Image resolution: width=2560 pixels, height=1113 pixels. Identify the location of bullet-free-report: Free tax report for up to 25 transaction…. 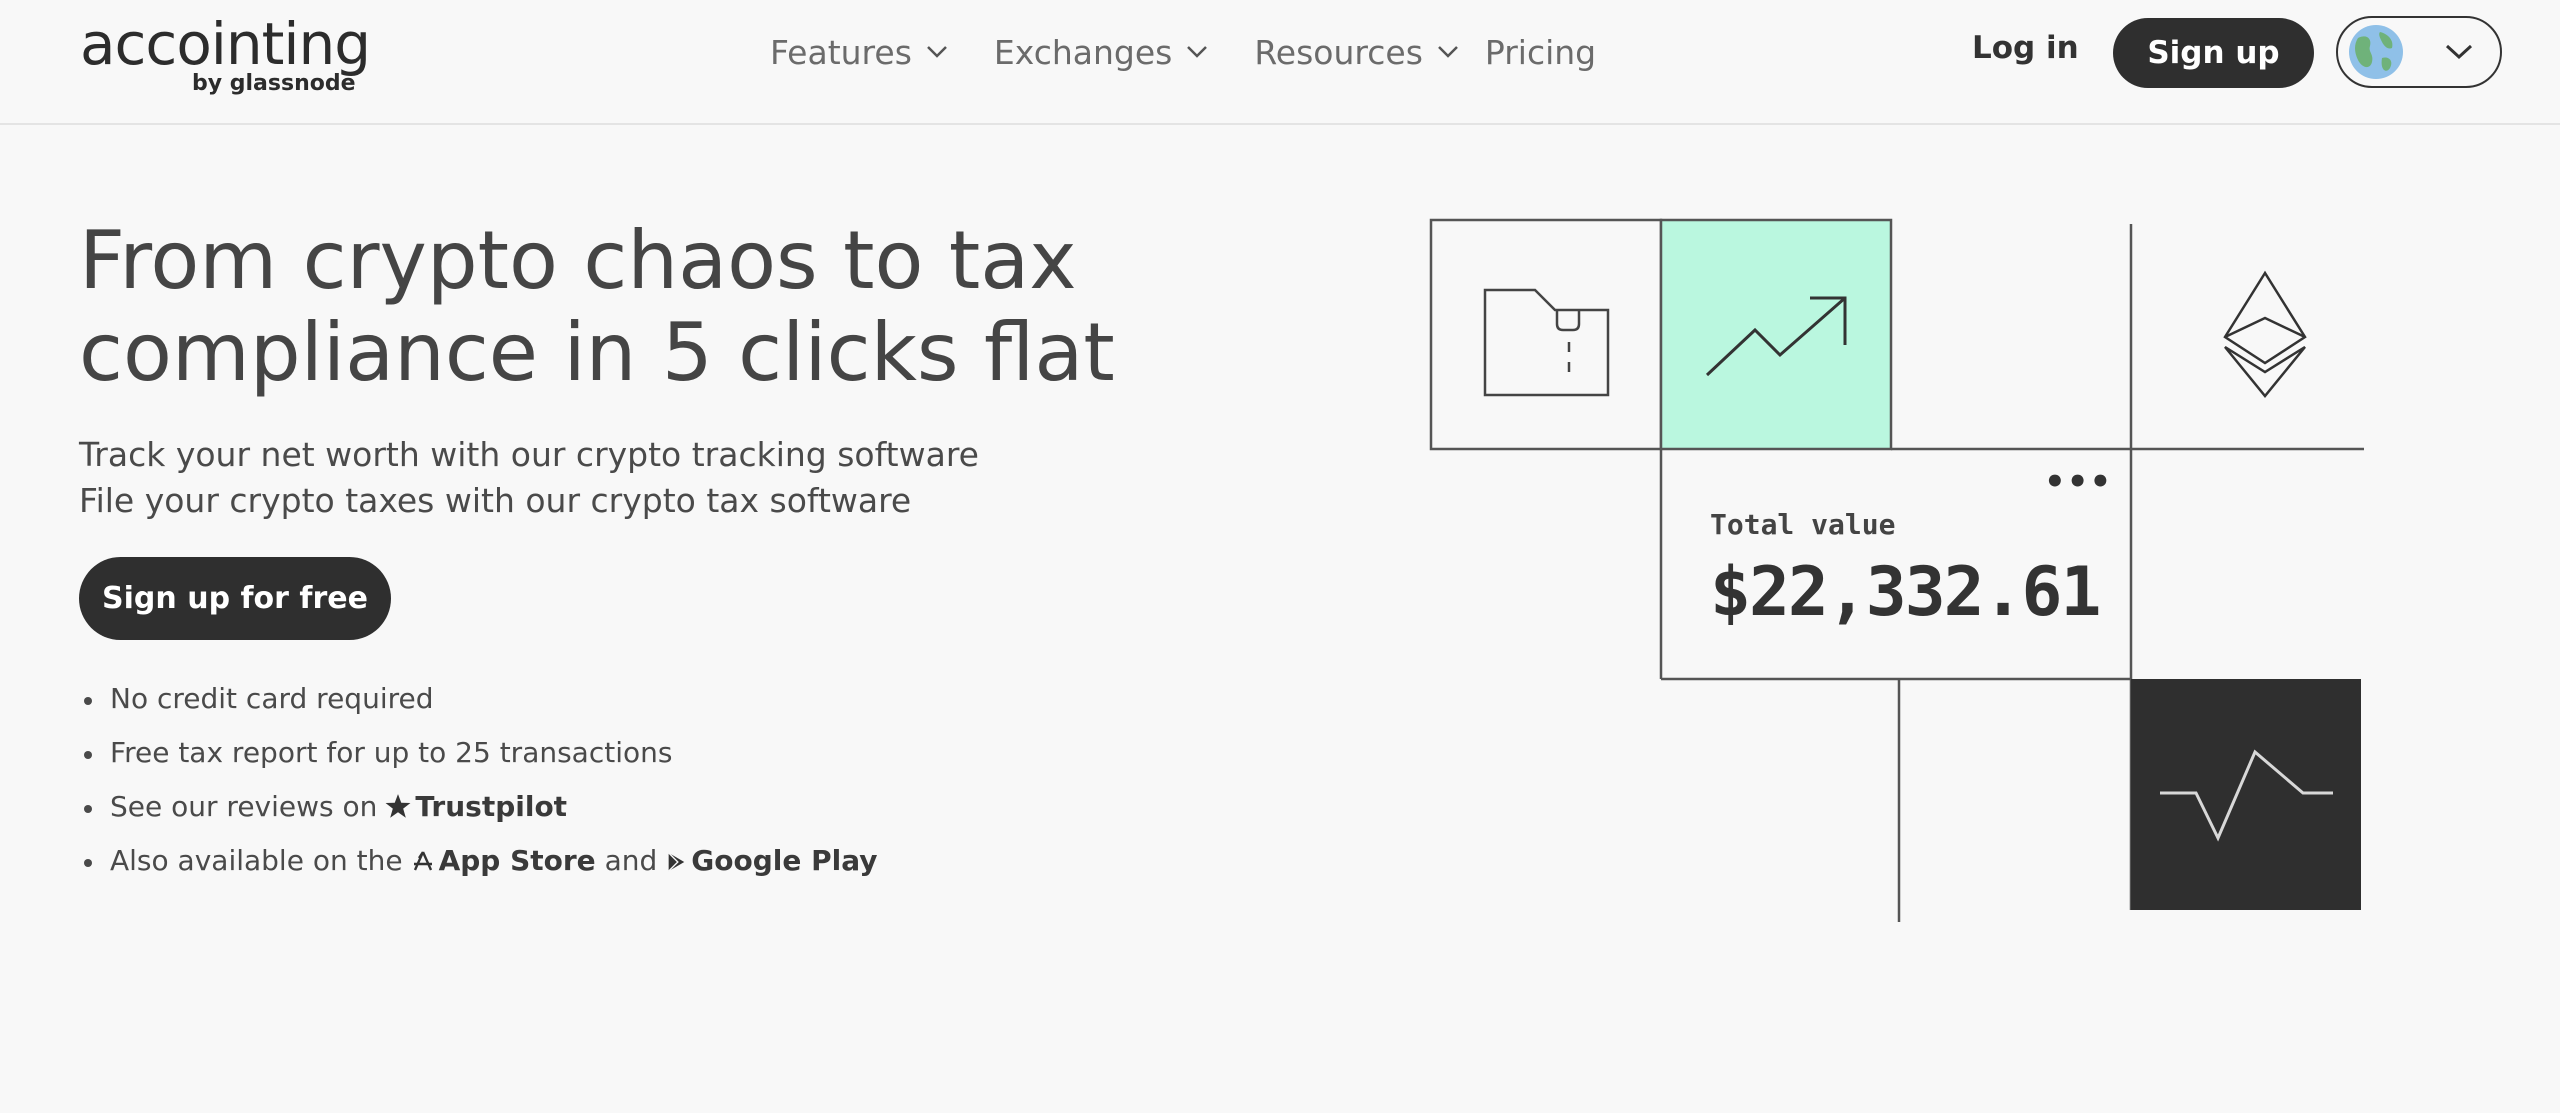
(391, 752).